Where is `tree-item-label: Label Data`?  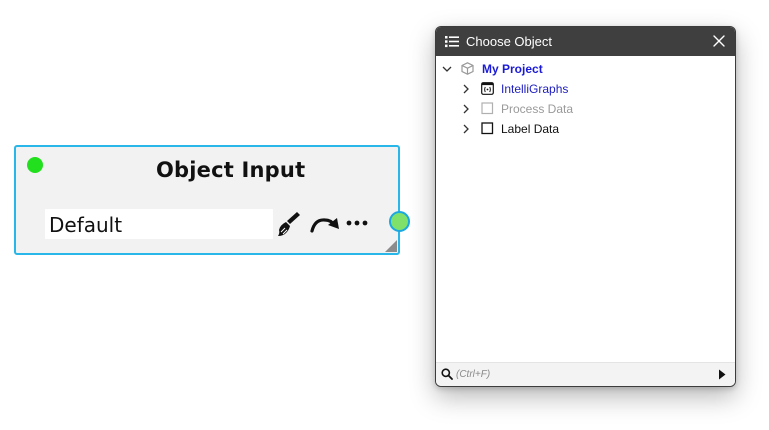 tree-item-label: Label Data is located at coordinates (530, 129).